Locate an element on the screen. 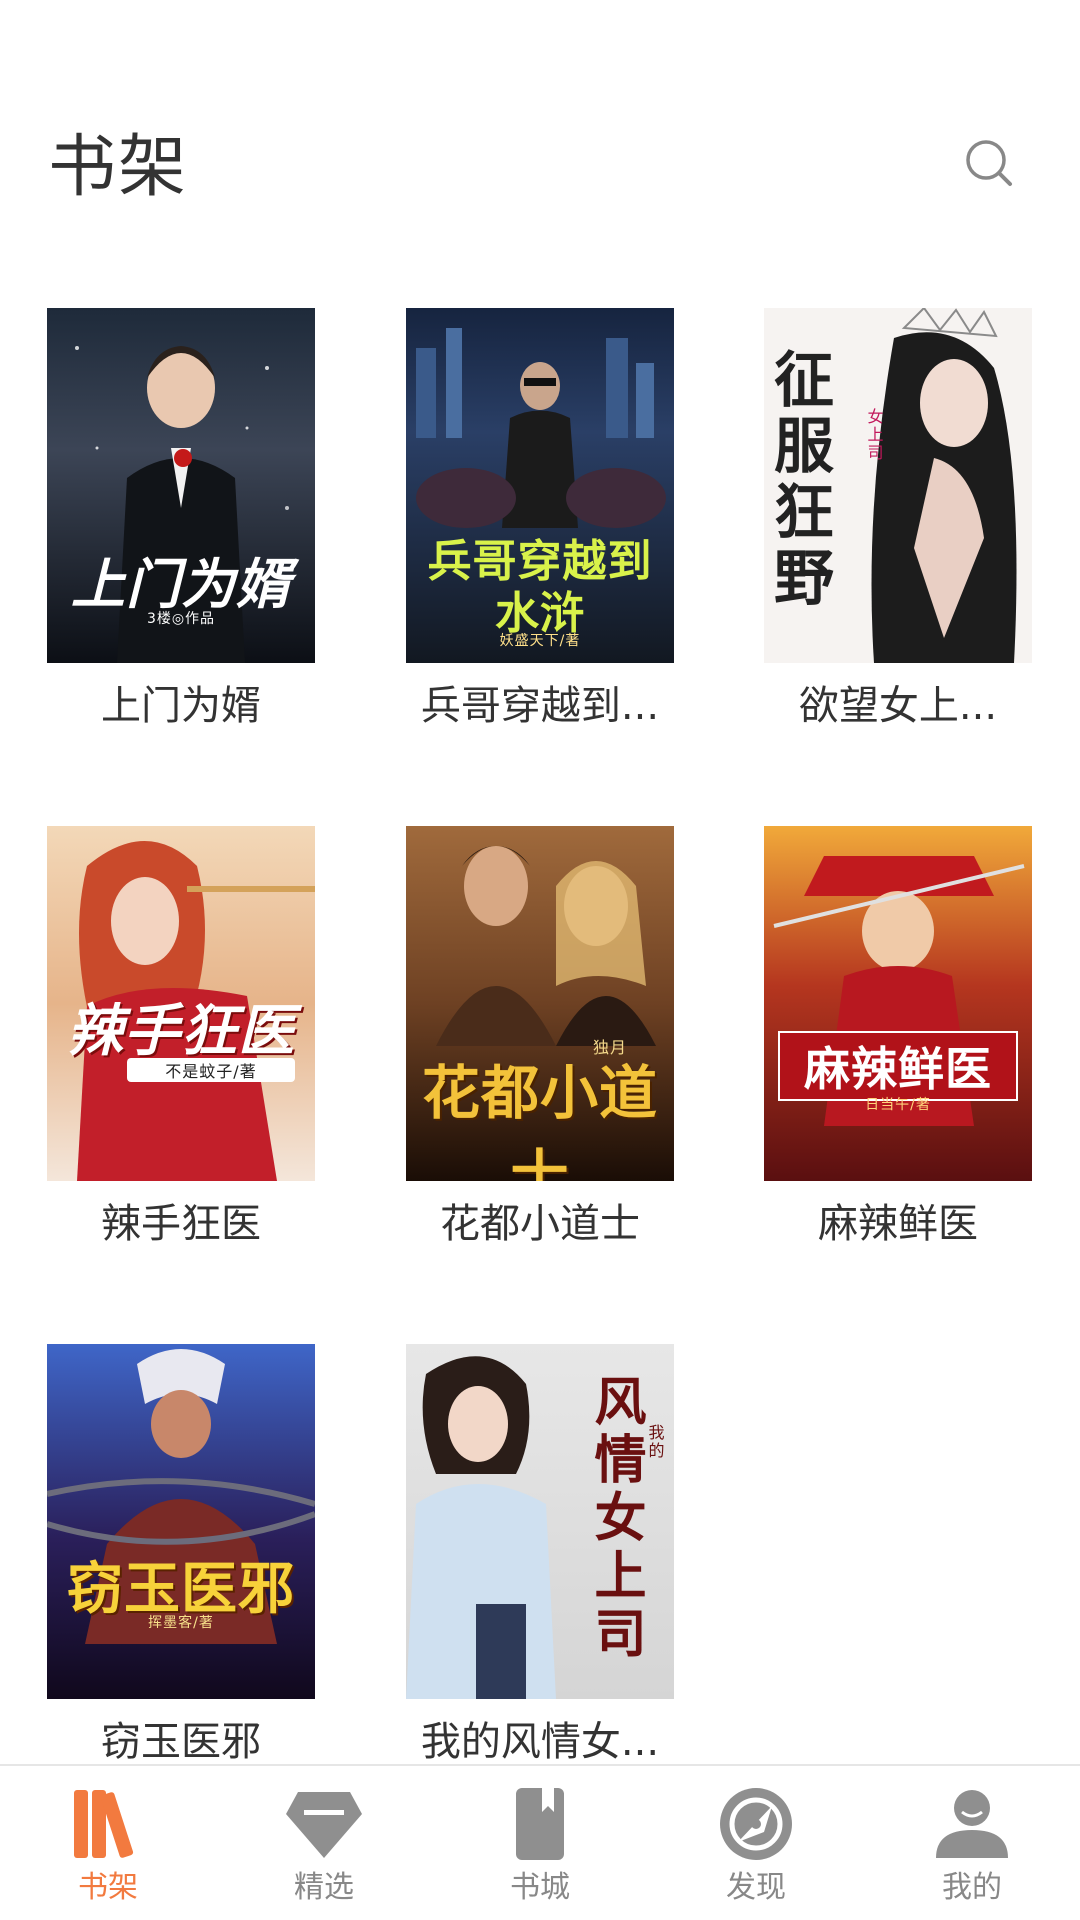  book-cover: 辣手狂医 不是蚊子/著 is located at coordinates (181, 1003).